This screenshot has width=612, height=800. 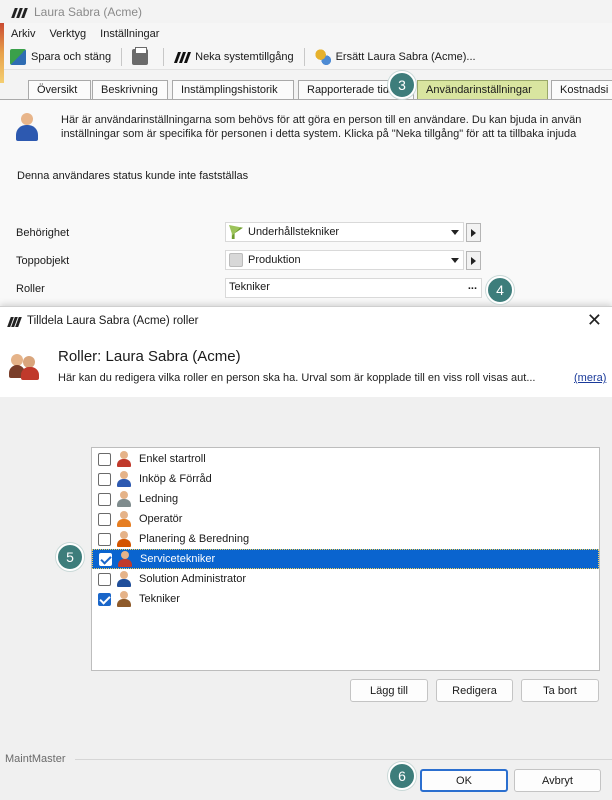 What do you see at coordinates (274, 260) in the screenshot?
I see `top-object-value: Produktion` at bounding box center [274, 260].